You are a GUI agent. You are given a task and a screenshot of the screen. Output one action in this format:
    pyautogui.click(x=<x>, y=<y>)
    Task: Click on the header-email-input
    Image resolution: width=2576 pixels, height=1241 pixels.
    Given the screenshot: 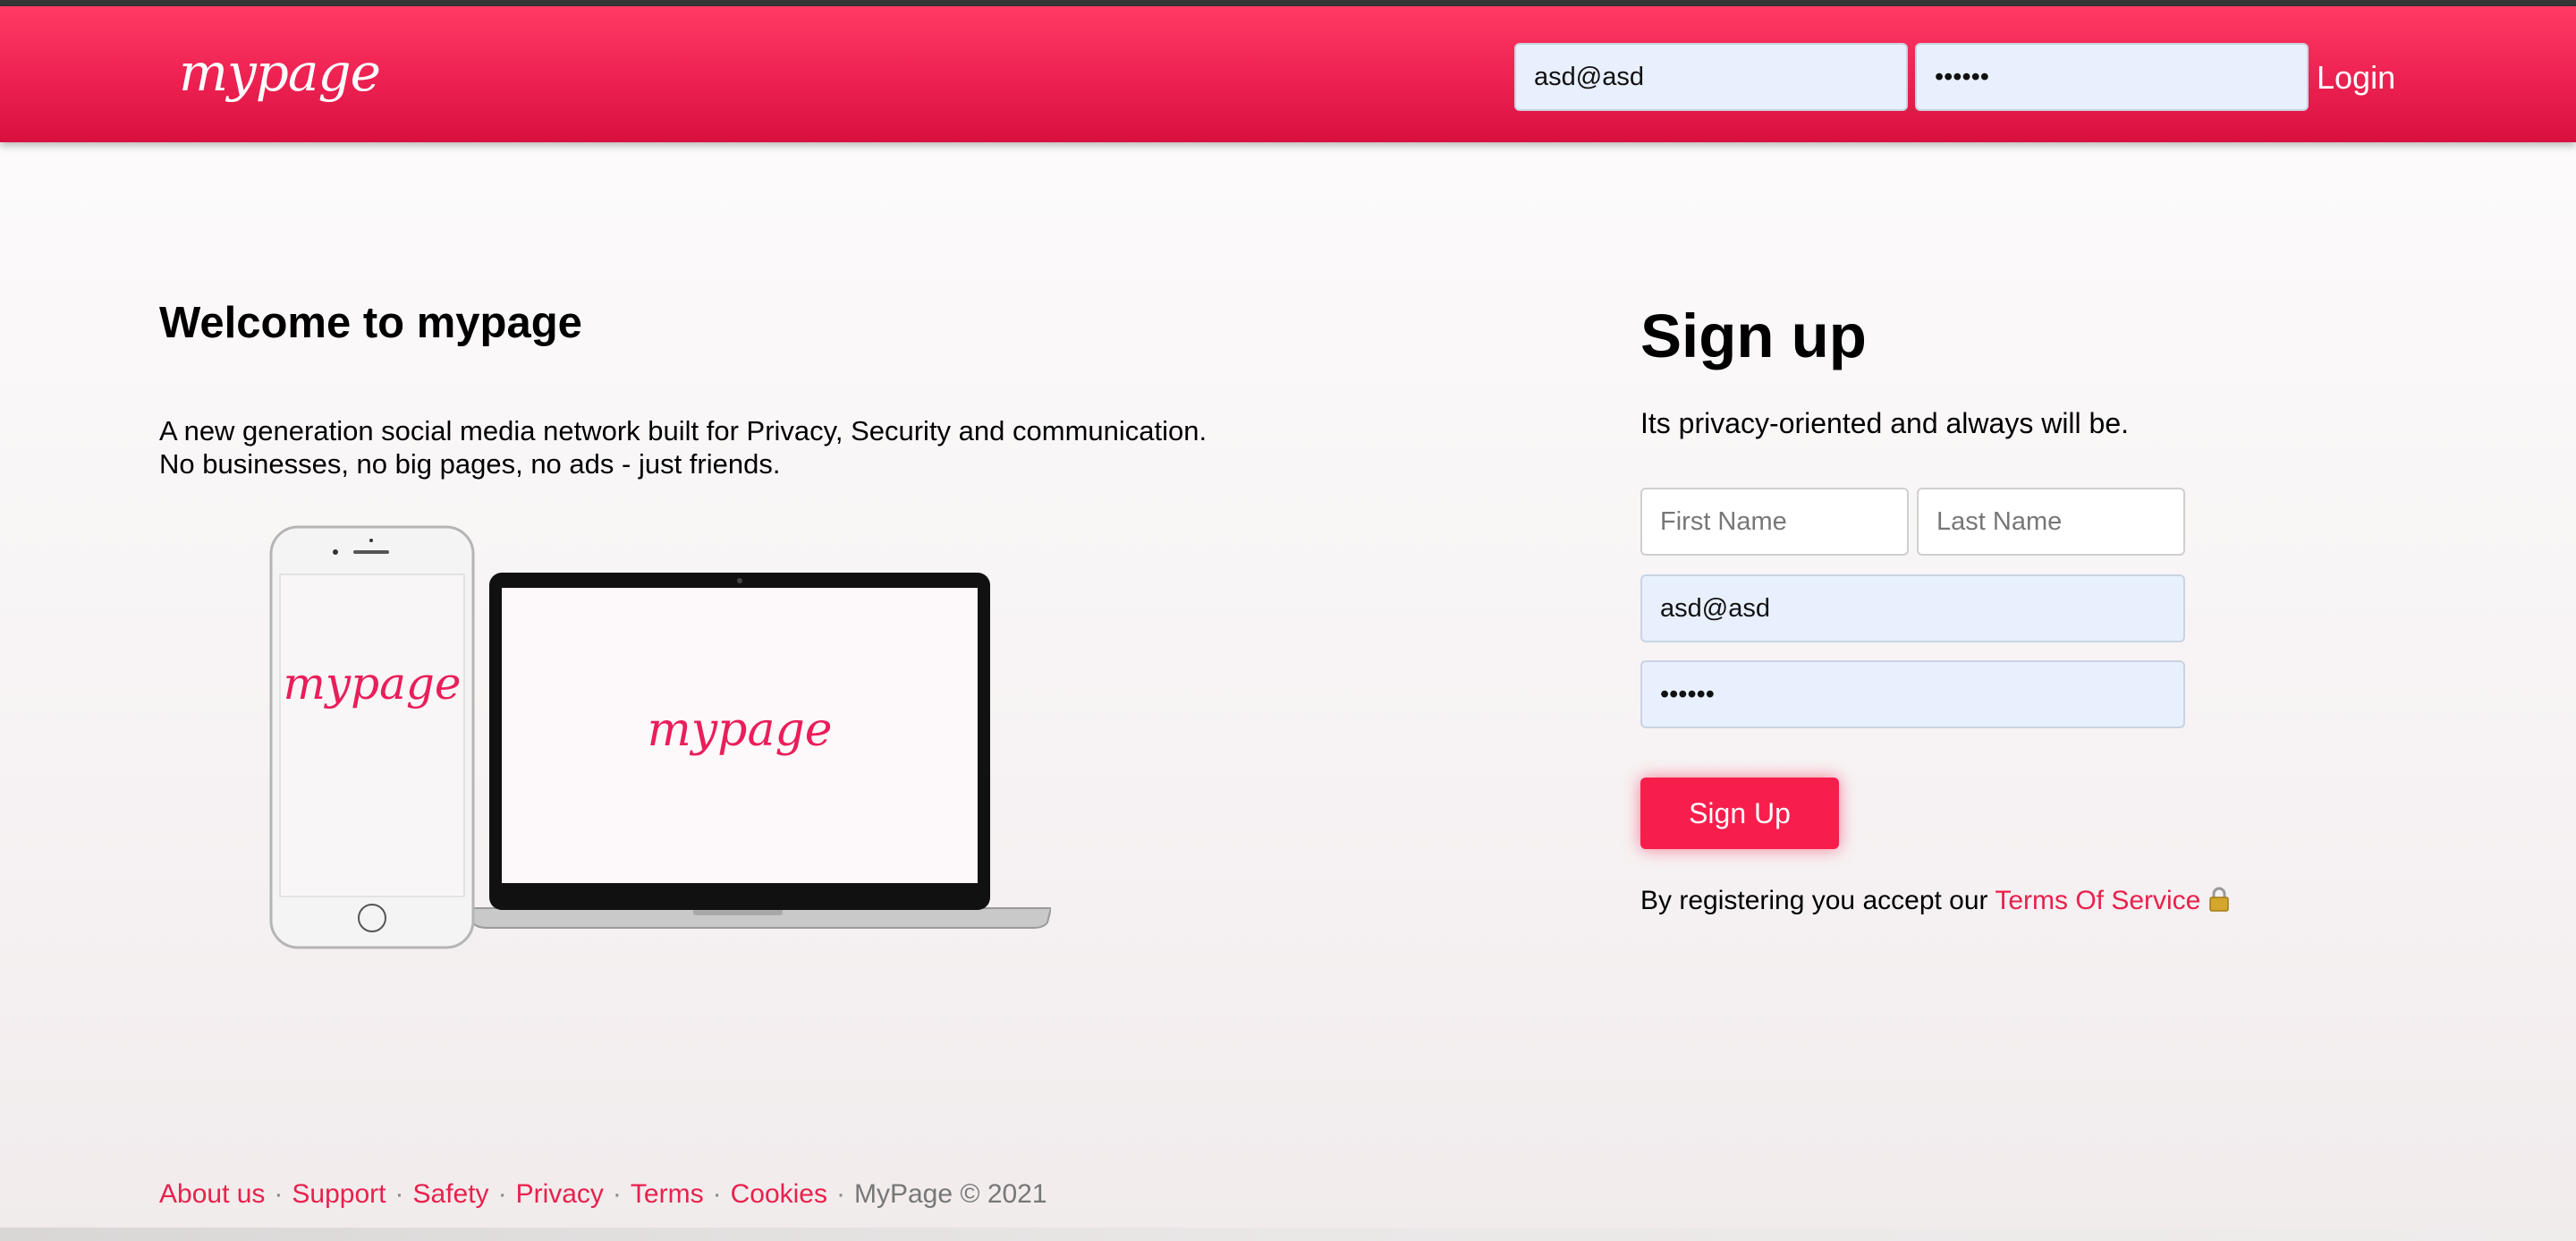 What is the action you would take?
    pyautogui.click(x=1711, y=77)
    